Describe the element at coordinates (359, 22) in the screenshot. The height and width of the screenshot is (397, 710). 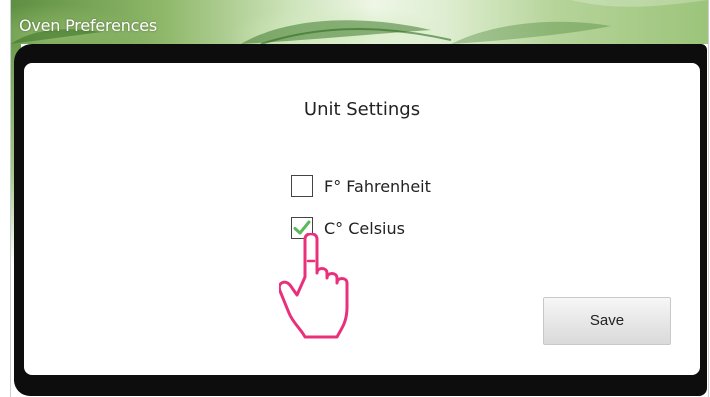
I see `title-bar: Oven Preferences` at that location.